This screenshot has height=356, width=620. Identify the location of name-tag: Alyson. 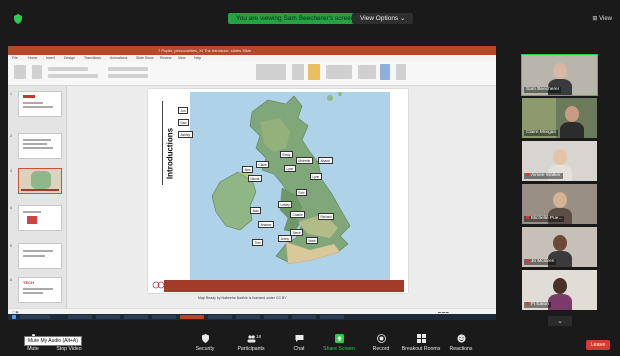
(325, 160).